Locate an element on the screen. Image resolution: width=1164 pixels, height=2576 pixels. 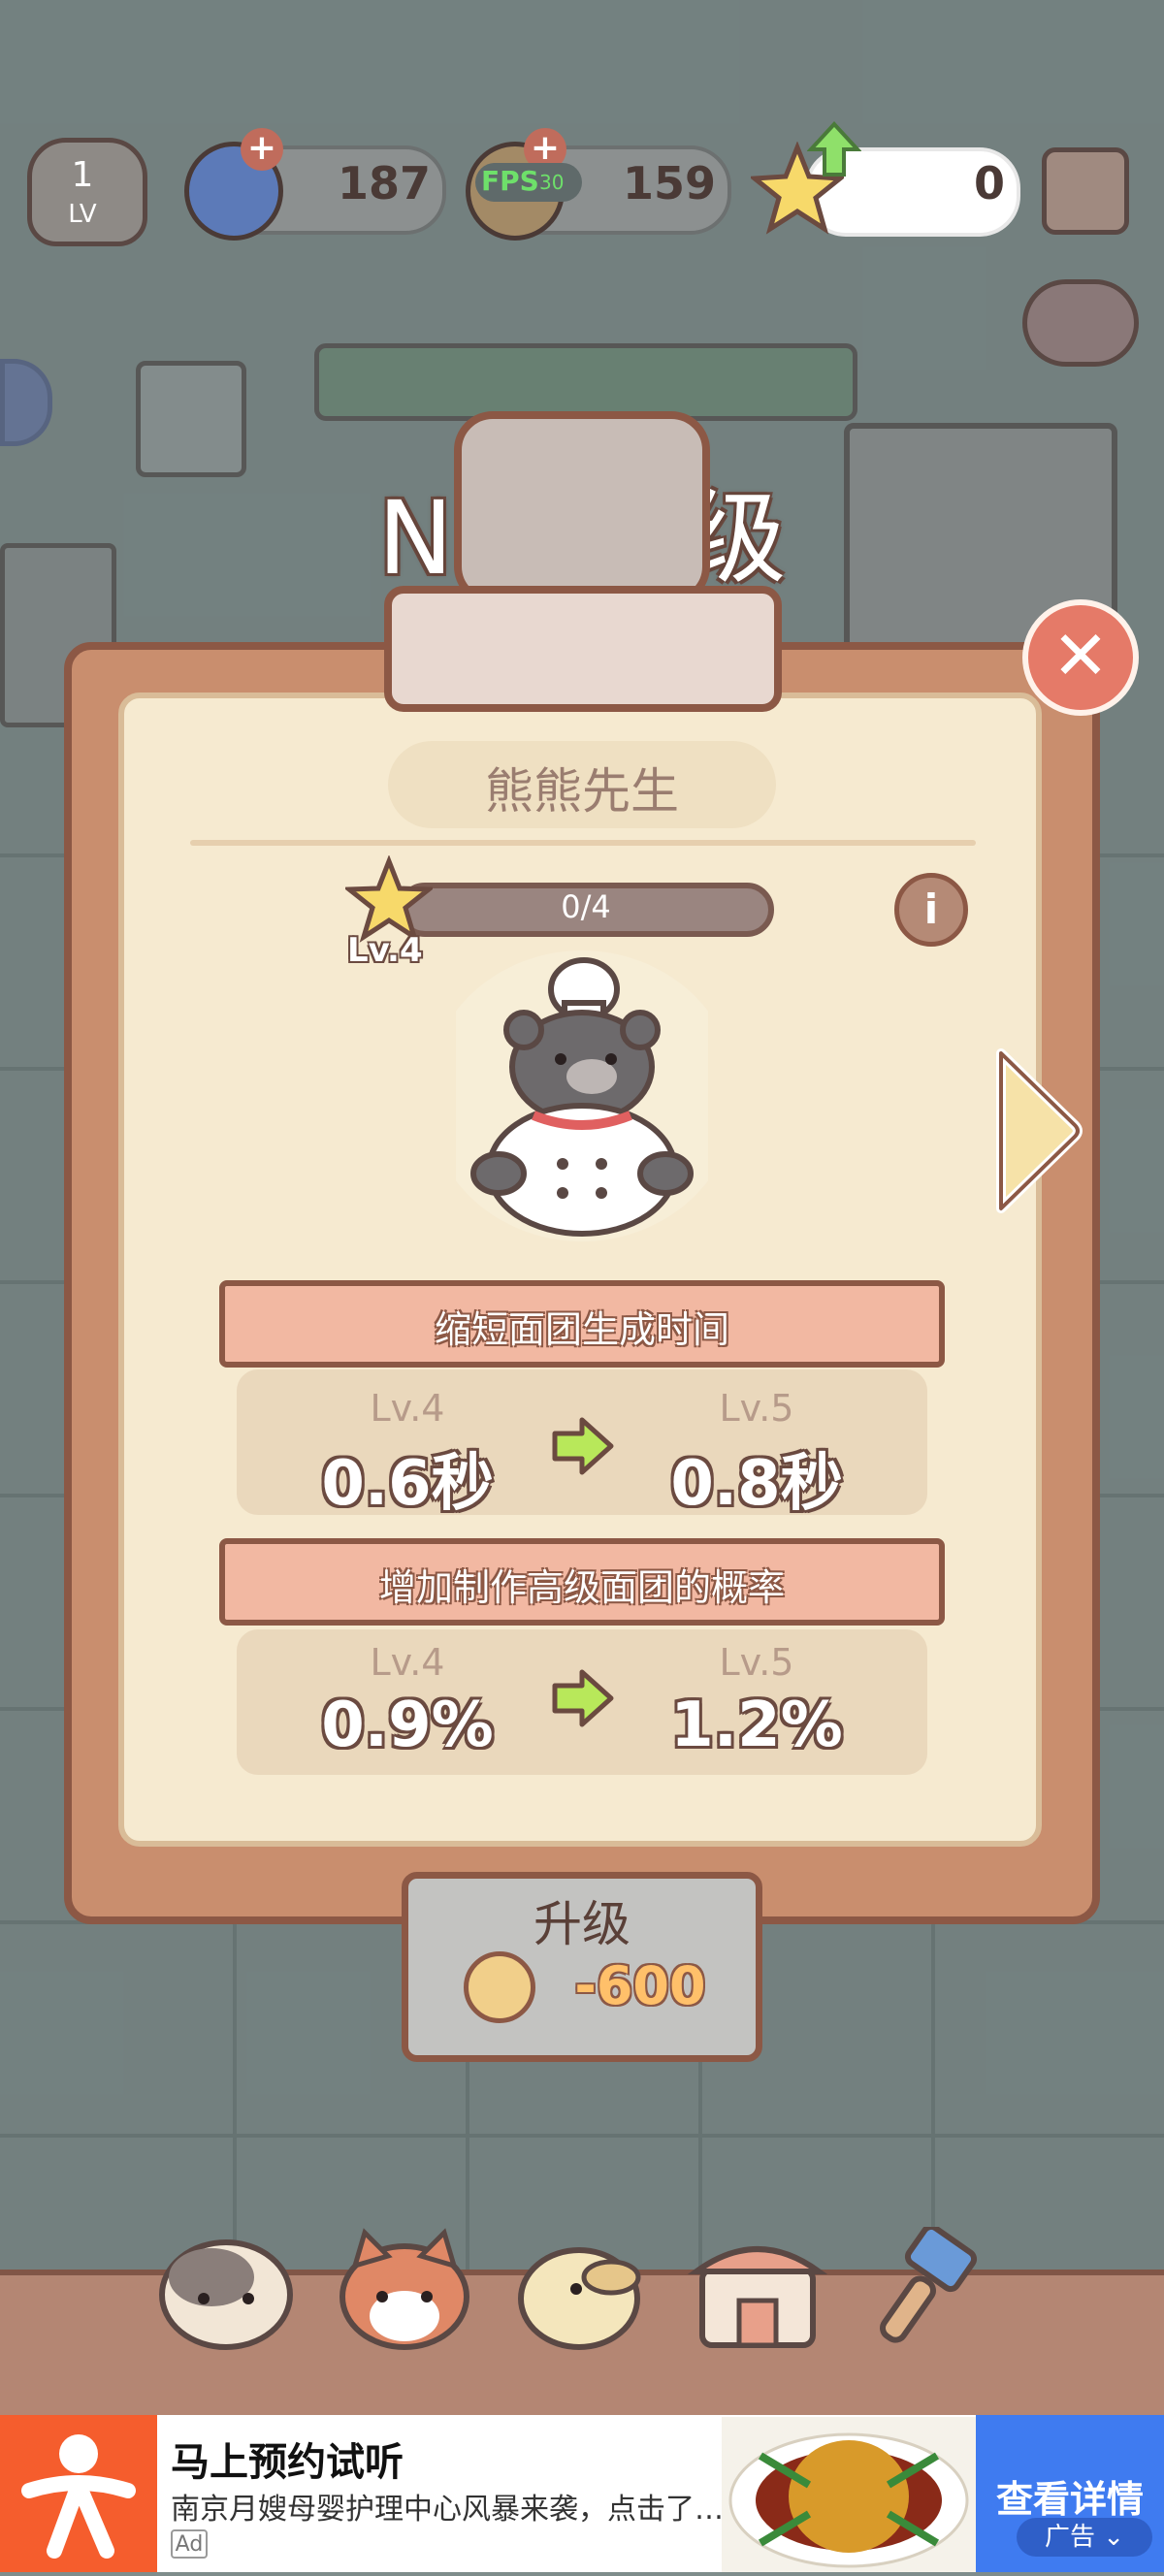
coin-icon is located at coordinates (499, 1987).